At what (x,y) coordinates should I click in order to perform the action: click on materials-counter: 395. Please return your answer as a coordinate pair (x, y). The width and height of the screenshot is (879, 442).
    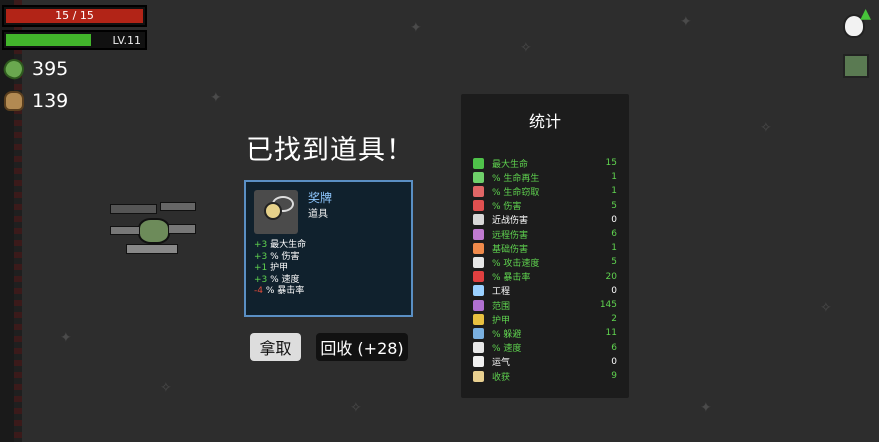
    Looking at the image, I should click on (34, 69).